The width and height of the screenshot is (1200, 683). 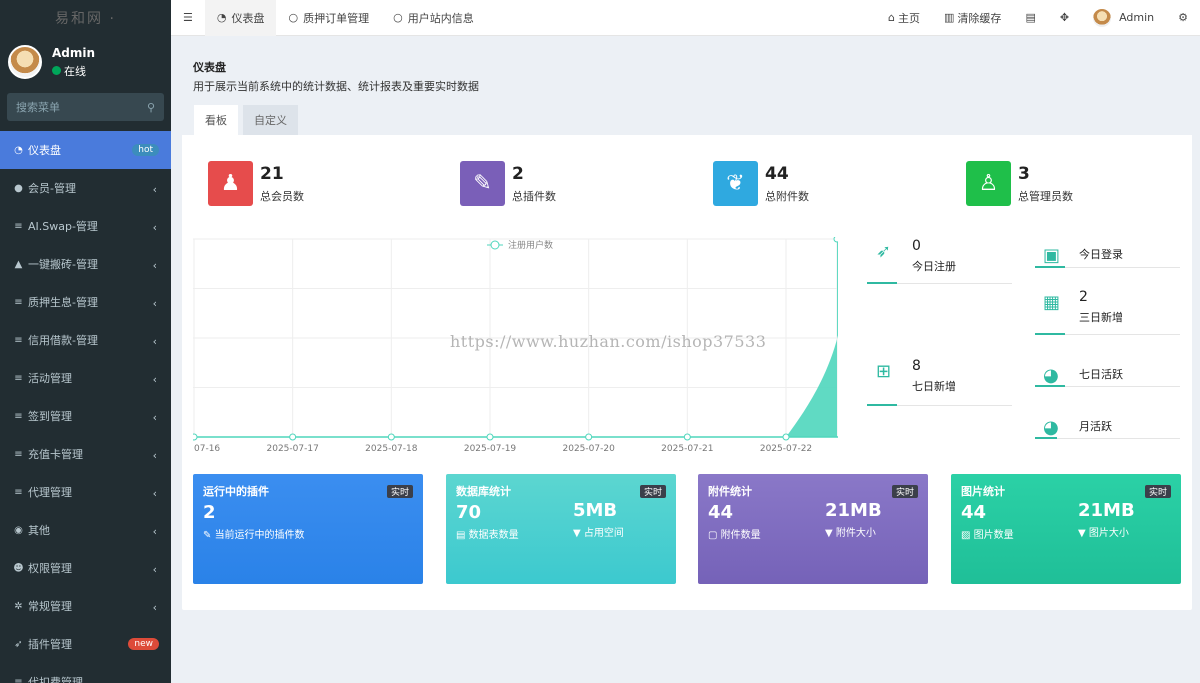 I want to click on sidebar-item-signin: ≡ 签到管理 ‹, so click(x=85, y=416).